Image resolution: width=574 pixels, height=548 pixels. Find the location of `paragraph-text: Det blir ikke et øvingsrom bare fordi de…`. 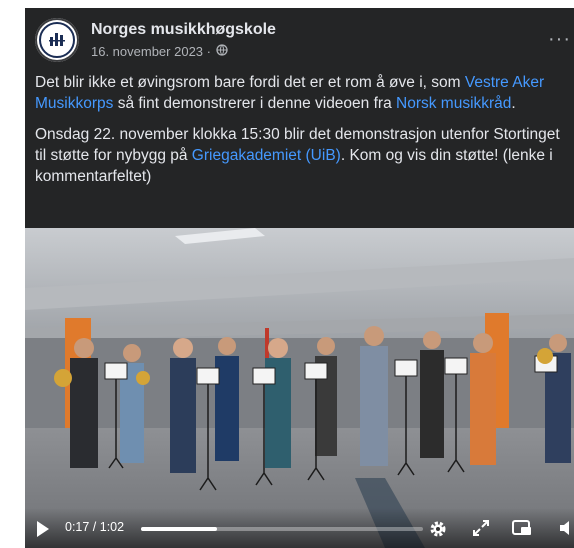

paragraph-text: Det blir ikke et øvingsrom bare fordi de… is located at coordinates (250, 82).